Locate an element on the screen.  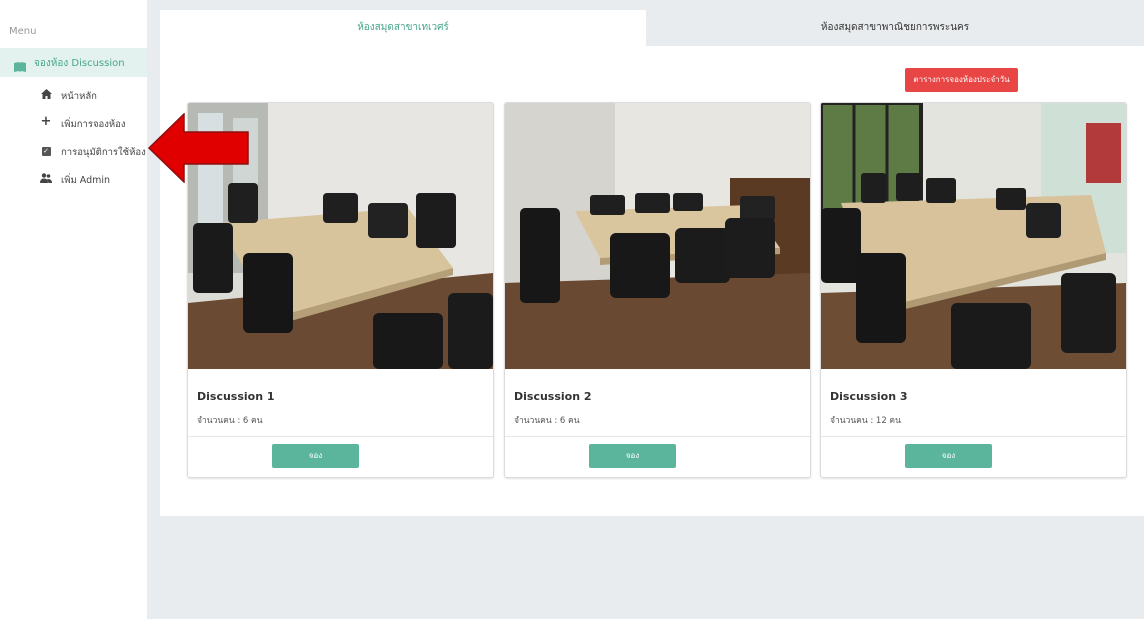
room-capacity: จำนวนคน : 12 คน is located at coordinates (865, 421).